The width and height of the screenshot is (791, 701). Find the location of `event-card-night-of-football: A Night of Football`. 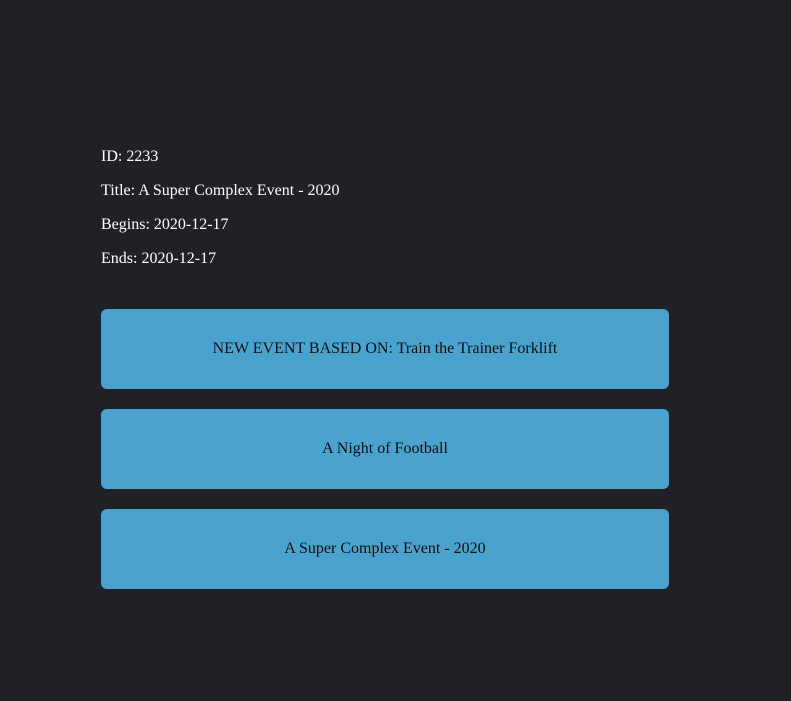

event-card-night-of-football: A Night of Football is located at coordinates (385, 449).